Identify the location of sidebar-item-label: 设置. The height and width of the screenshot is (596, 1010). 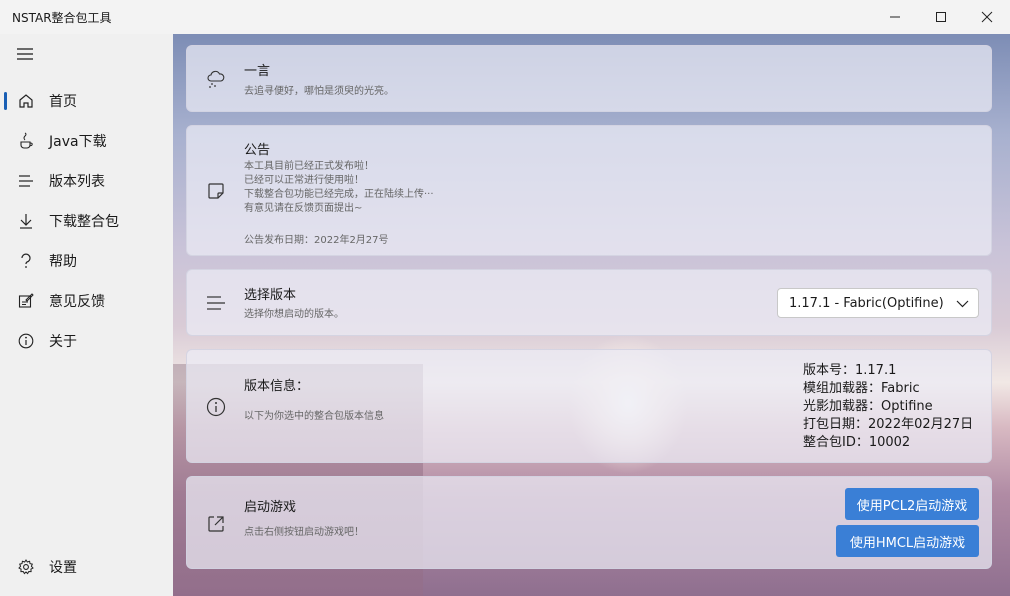
(63, 568).